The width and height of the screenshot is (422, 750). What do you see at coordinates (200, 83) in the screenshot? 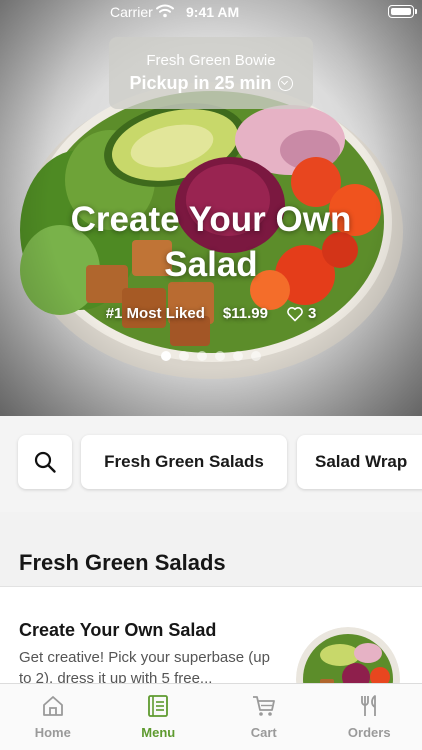
I see `pickup-time: Pickup in 25 min` at bounding box center [200, 83].